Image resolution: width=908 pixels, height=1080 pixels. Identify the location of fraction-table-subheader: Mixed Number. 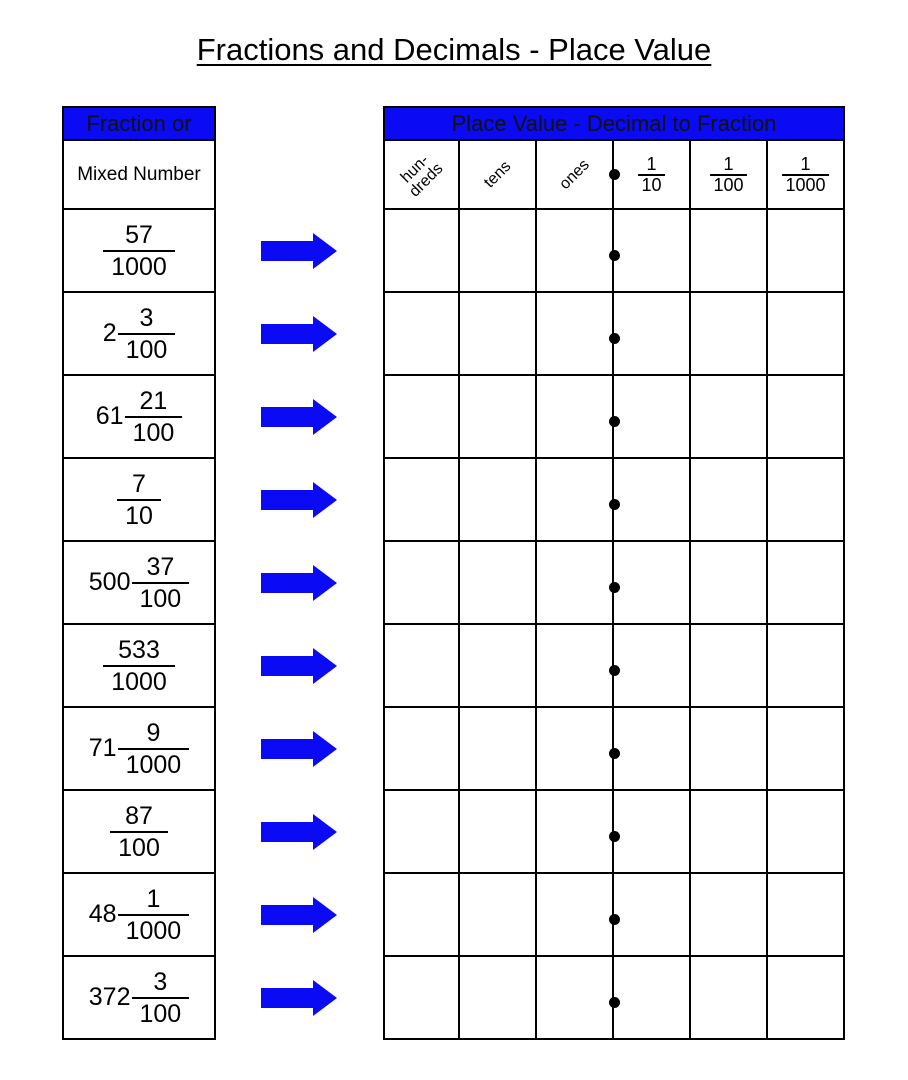
(139, 175).